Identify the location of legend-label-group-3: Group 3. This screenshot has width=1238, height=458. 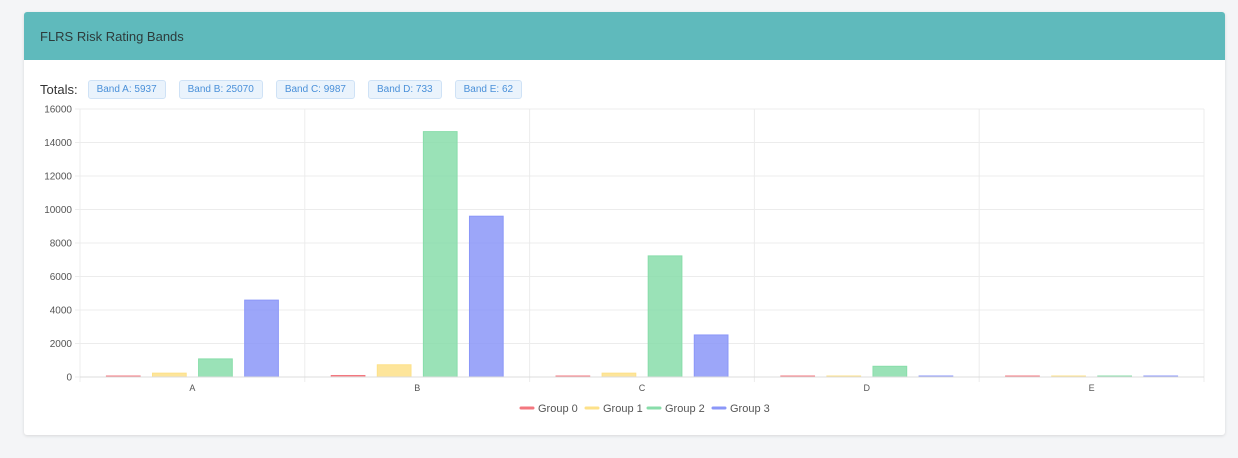
(750, 409).